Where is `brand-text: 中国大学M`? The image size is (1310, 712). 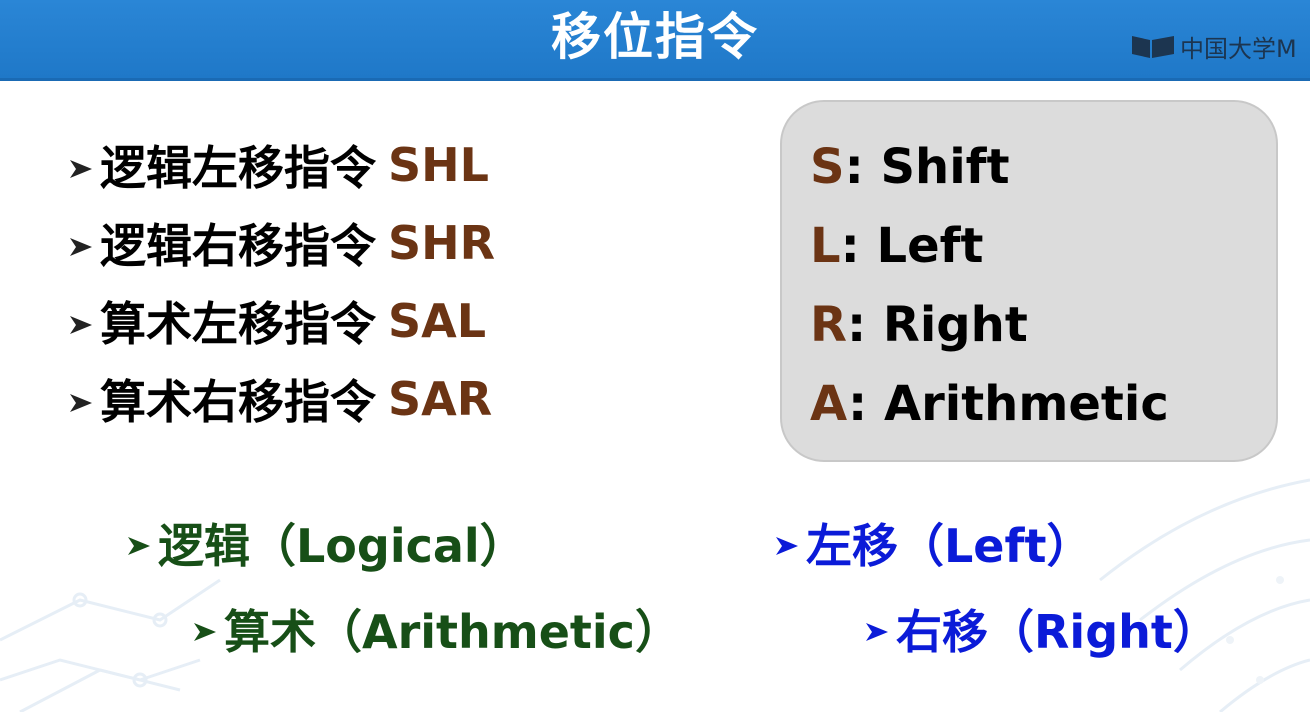 brand-text: 中国大学M is located at coordinates (1238, 48).